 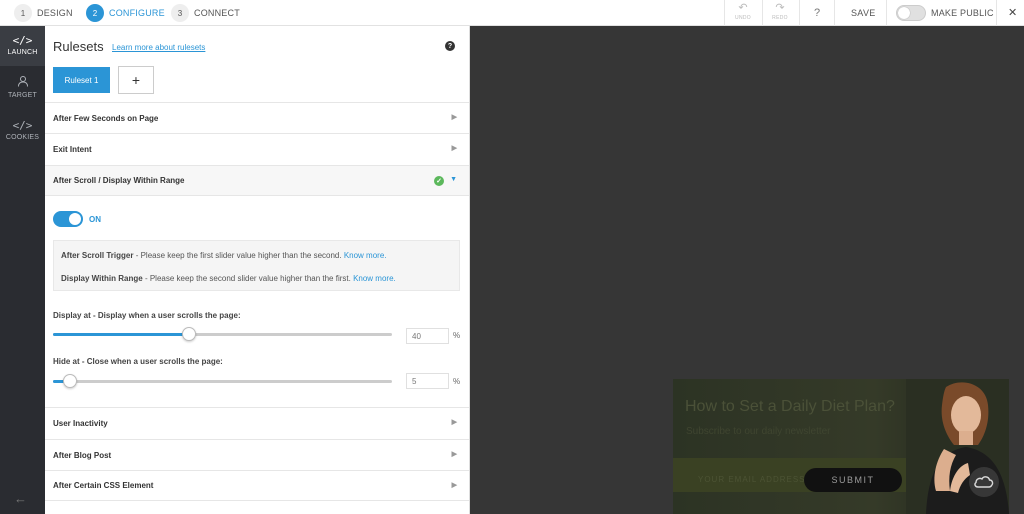 I want to click on step-number: 3, so click(x=180, y=13).